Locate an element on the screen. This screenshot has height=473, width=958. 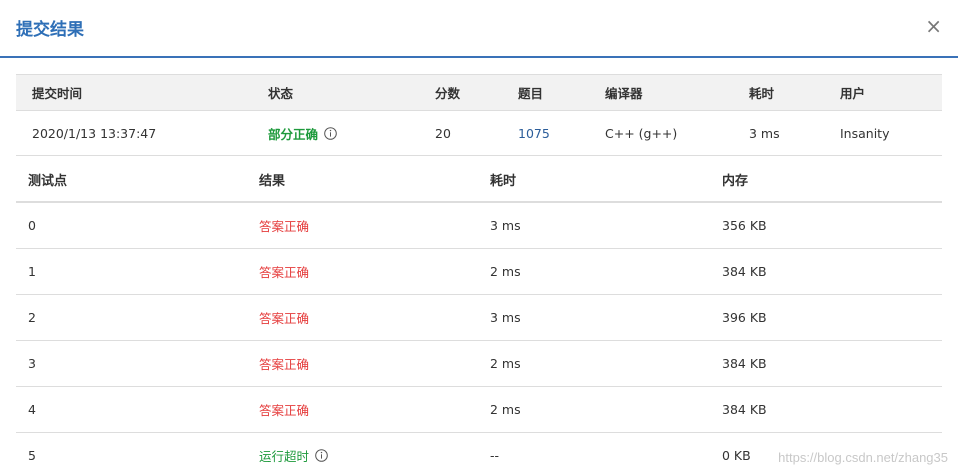
user-name: Insanity is located at coordinates (865, 133).